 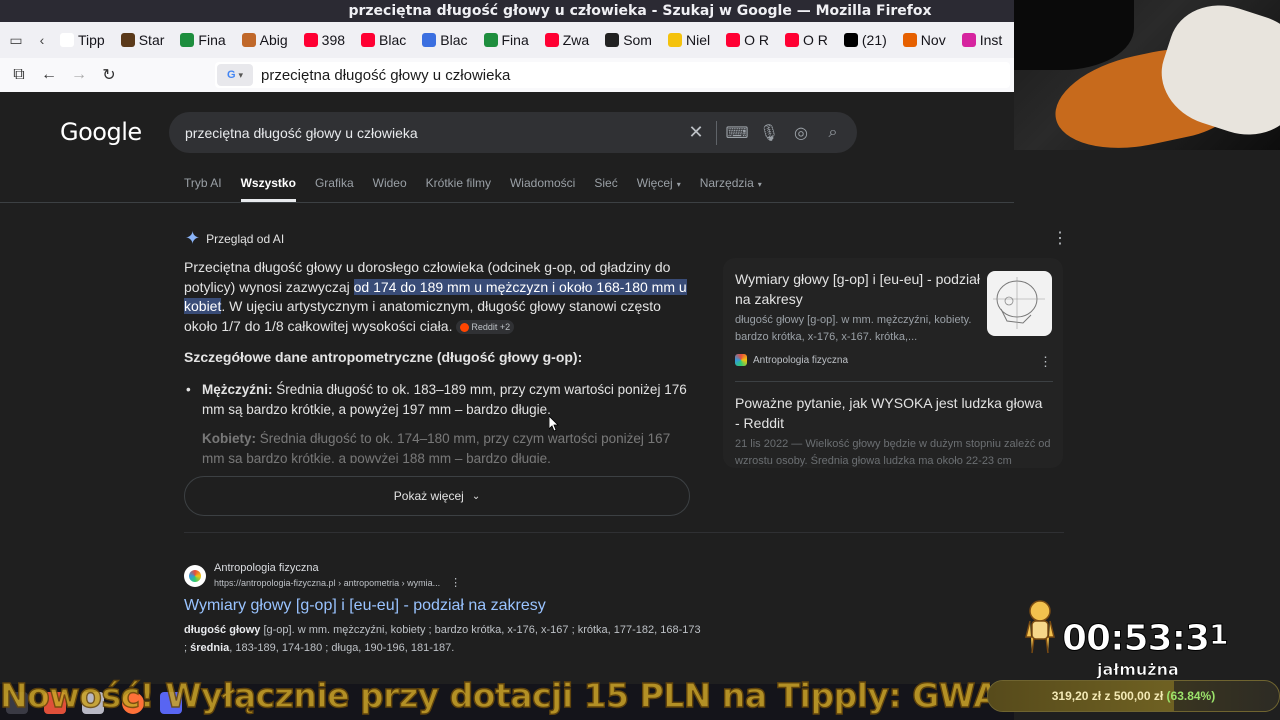 What do you see at coordinates (16, 40) in the screenshot?
I see `tab-overview-icon: ▭` at bounding box center [16, 40].